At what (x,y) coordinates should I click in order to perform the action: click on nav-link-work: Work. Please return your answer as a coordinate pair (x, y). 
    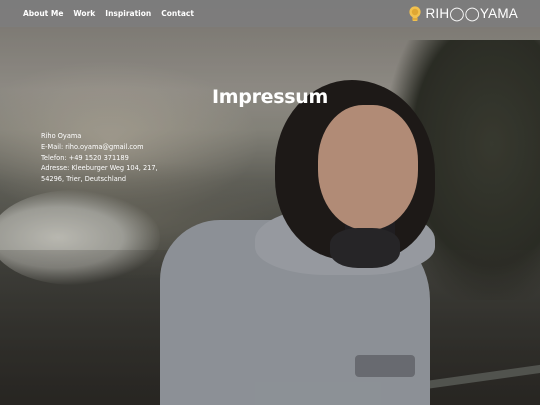
    Looking at the image, I should click on (84, 13).